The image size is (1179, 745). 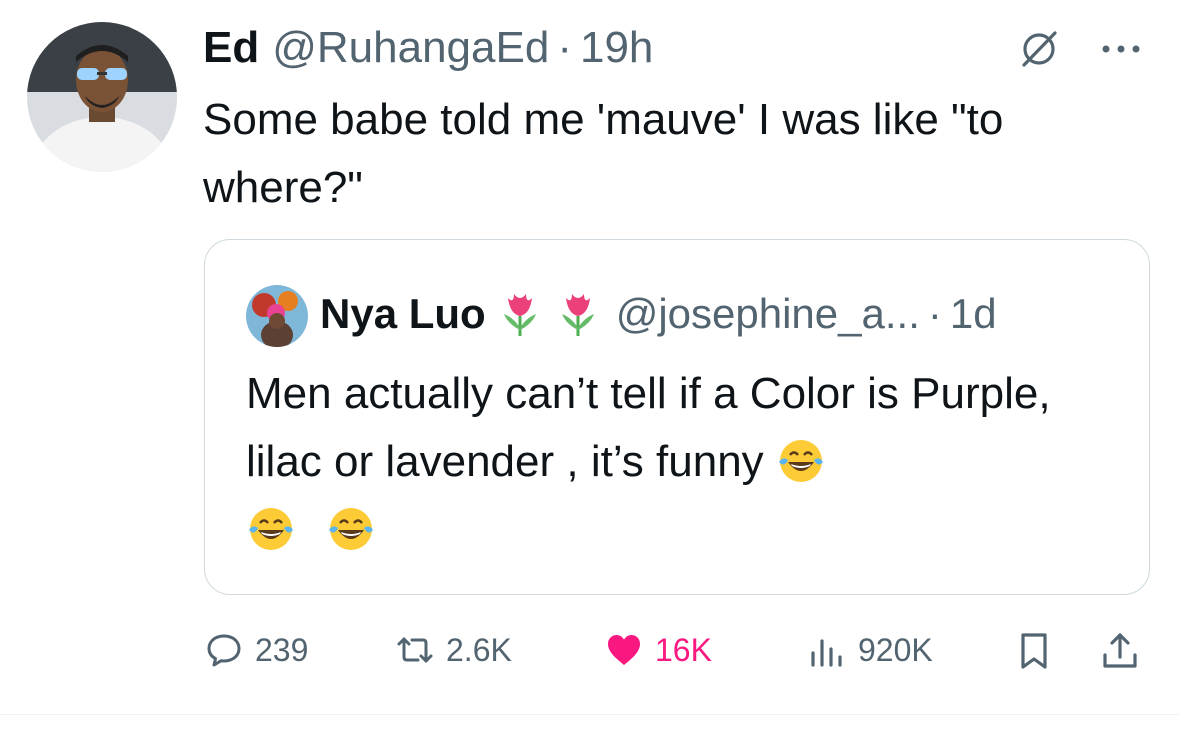 I want to click on repost-button: 2.6K, so click(x=454, y=650).